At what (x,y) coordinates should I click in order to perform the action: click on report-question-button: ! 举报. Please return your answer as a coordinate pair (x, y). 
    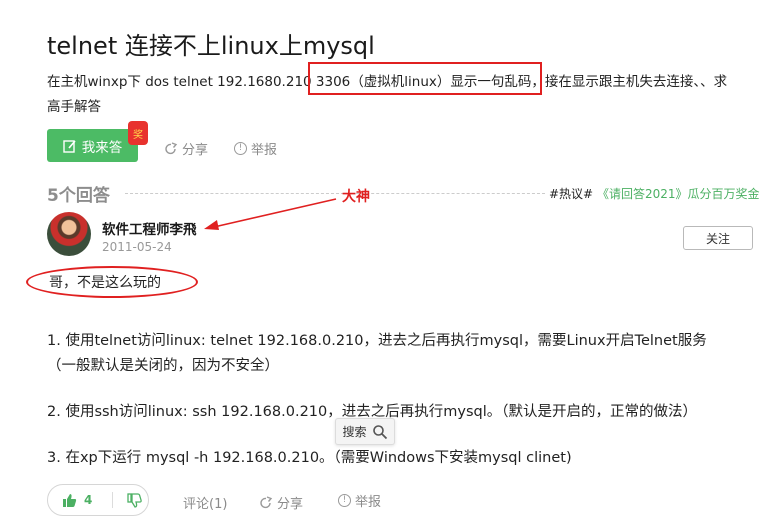
    Looking at the image, I should click on (255, 148).